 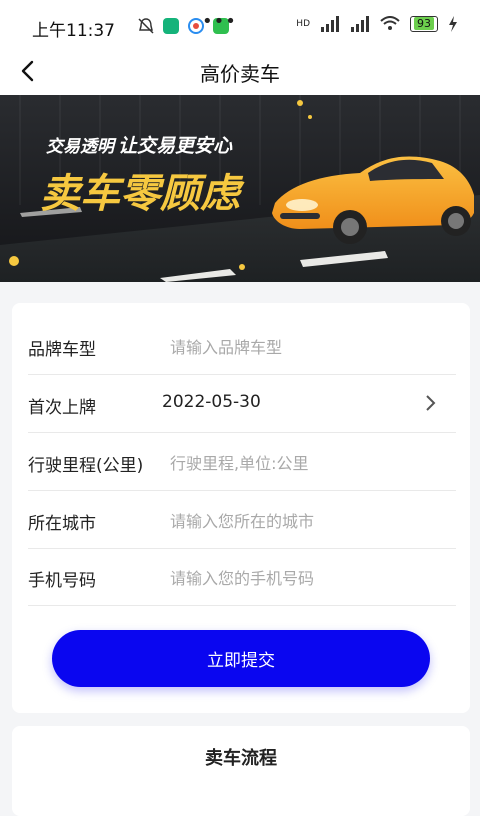 I want to click on banner-tagline-left: 交易透明, so click(x=81, y=147).